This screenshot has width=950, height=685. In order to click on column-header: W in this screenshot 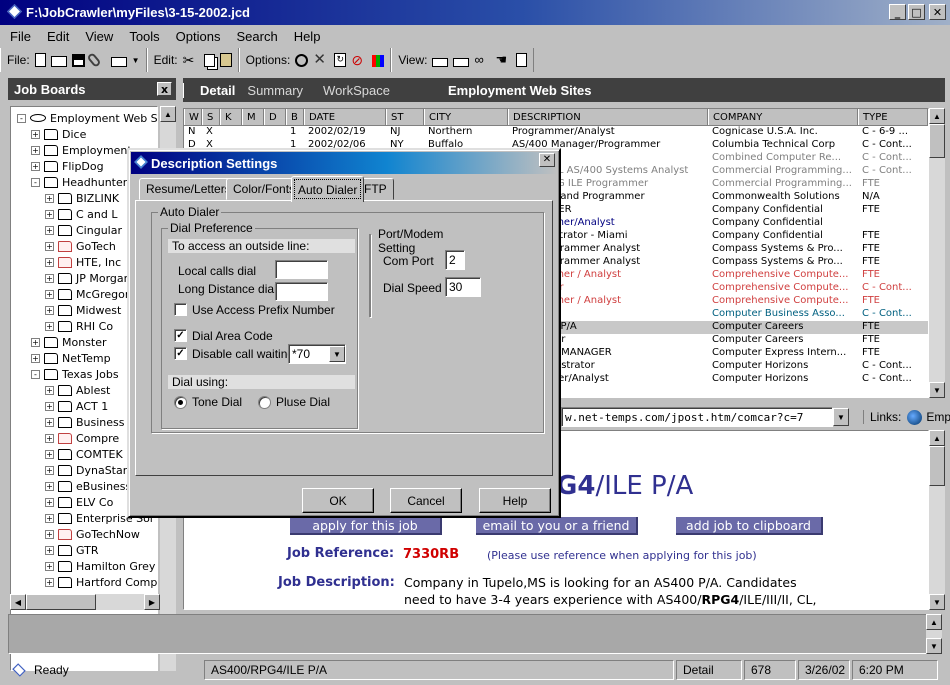, I will do `click(193, 117)`.